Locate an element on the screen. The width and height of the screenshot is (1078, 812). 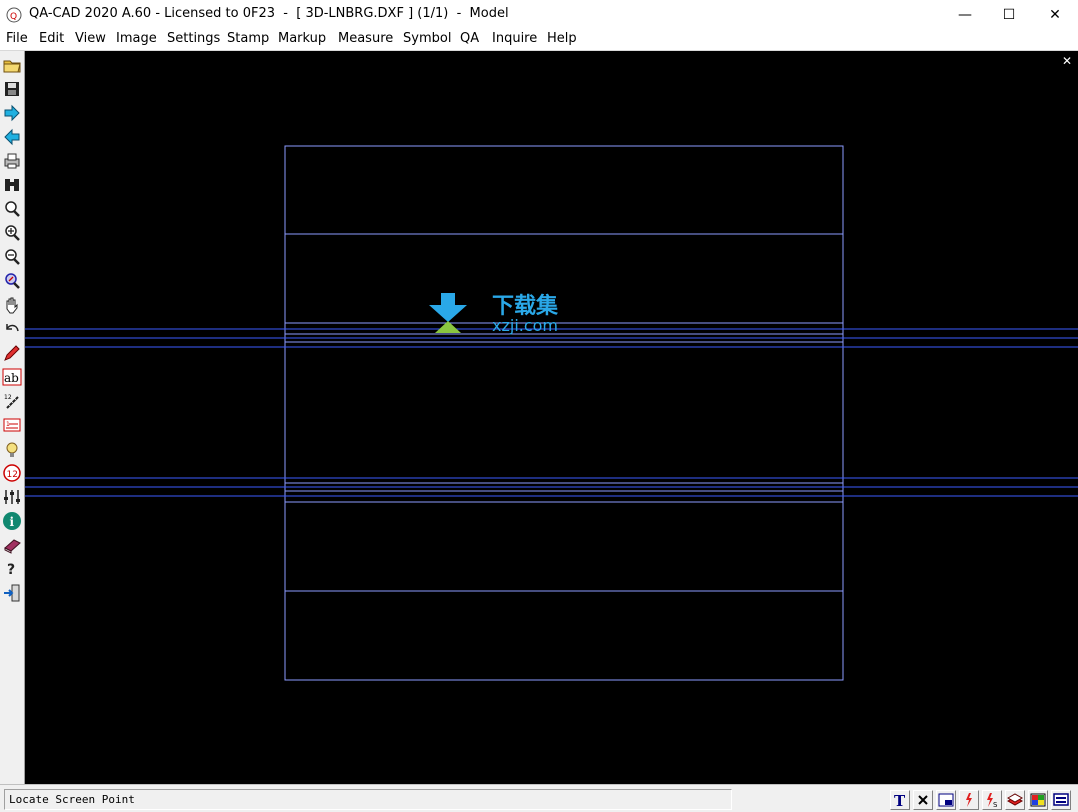
help-icon: ? is located at coordinates (11, 570).